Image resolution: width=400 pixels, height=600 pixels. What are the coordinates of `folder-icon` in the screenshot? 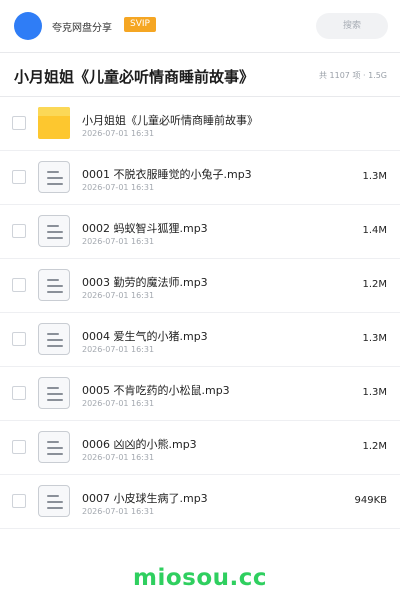 It's located at (54, 123).